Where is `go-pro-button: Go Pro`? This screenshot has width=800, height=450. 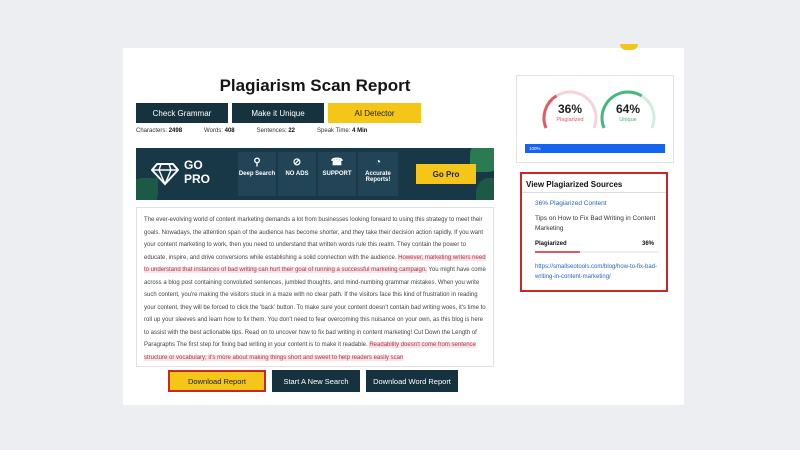
go-pro-button: Go Pro is located at coordinates (446, 174).